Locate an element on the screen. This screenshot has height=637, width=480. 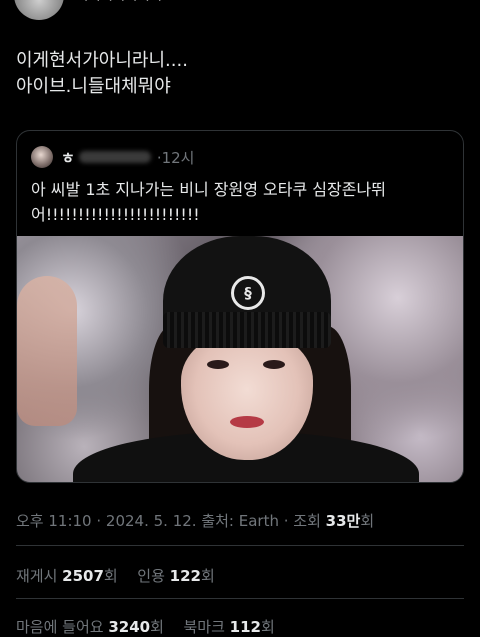
bookmarks-label: 북마크 is located at coordinates (206, 627).